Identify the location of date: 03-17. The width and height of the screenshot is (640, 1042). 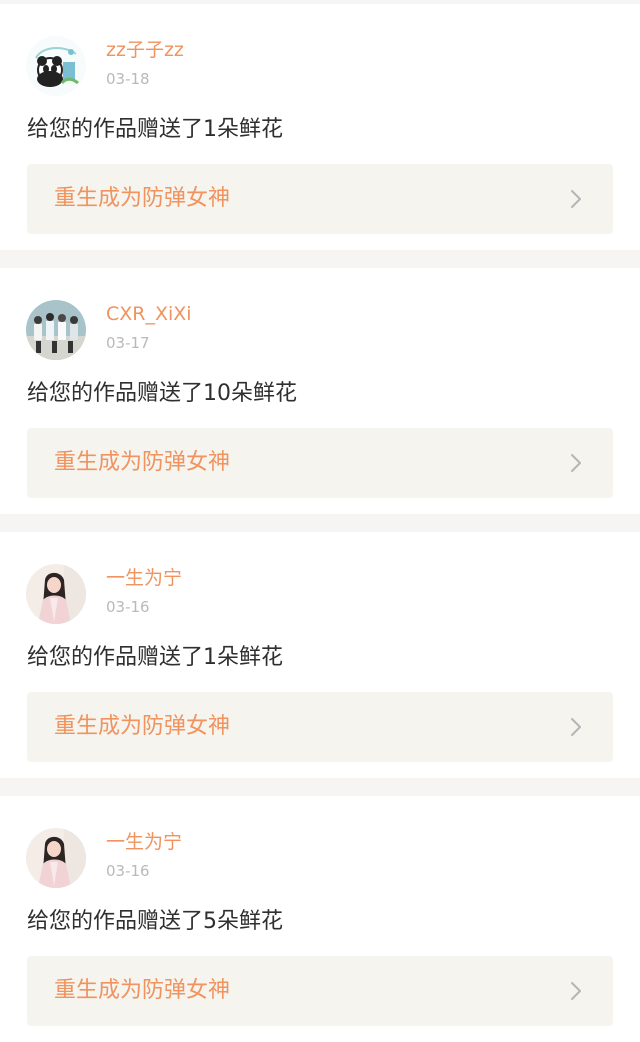
(128, 343).